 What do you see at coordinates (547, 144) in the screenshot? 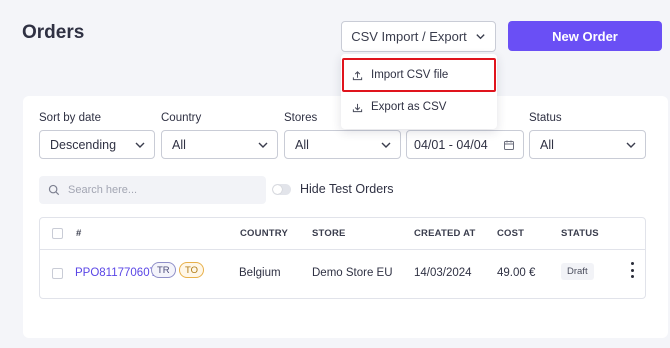
I see `status-select-value: All` at bounding box center [547, 144].